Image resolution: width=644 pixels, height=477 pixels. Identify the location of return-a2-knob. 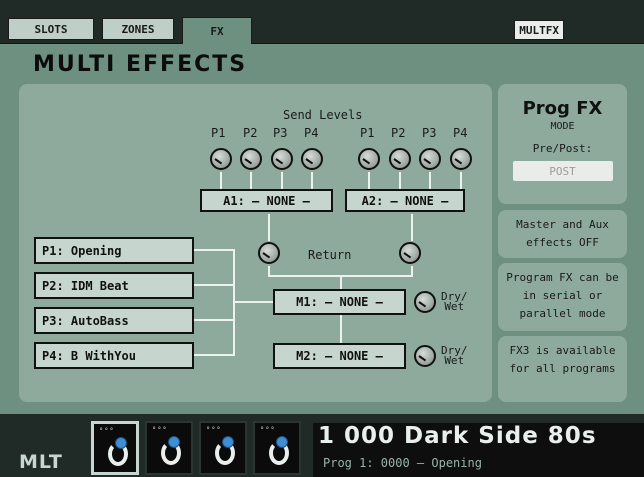
(410, 253).